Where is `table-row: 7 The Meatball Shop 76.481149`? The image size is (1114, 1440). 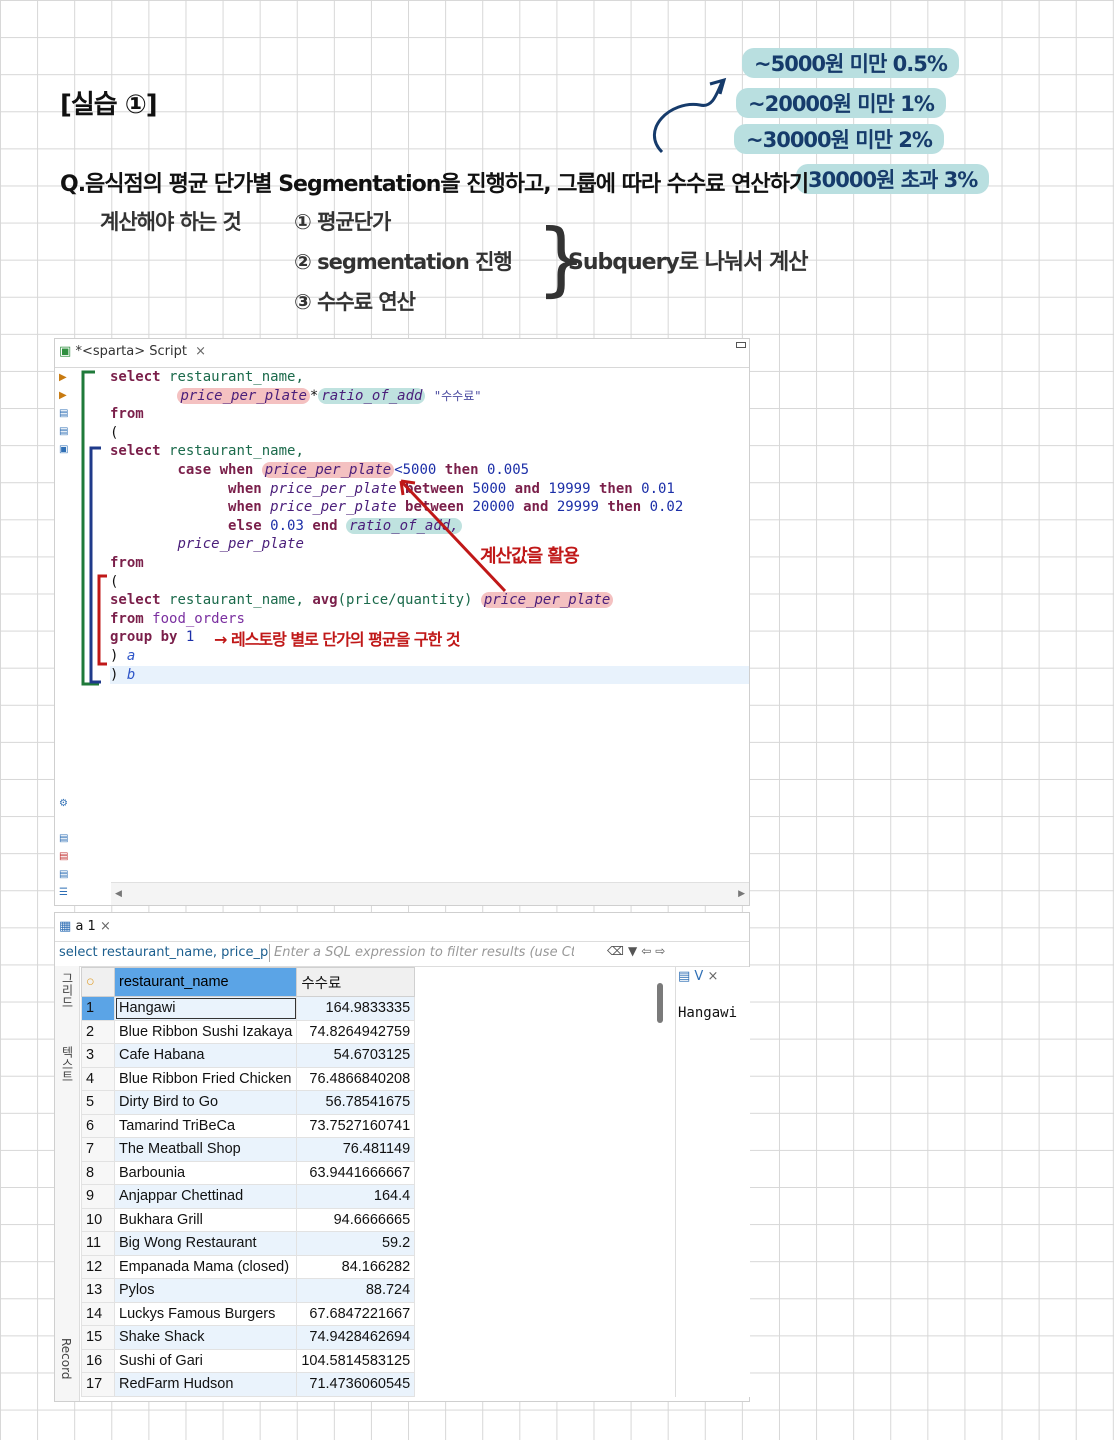 table-row: 7 The Meatball Shop 76.481149 is located at coordinates (248, 1149).